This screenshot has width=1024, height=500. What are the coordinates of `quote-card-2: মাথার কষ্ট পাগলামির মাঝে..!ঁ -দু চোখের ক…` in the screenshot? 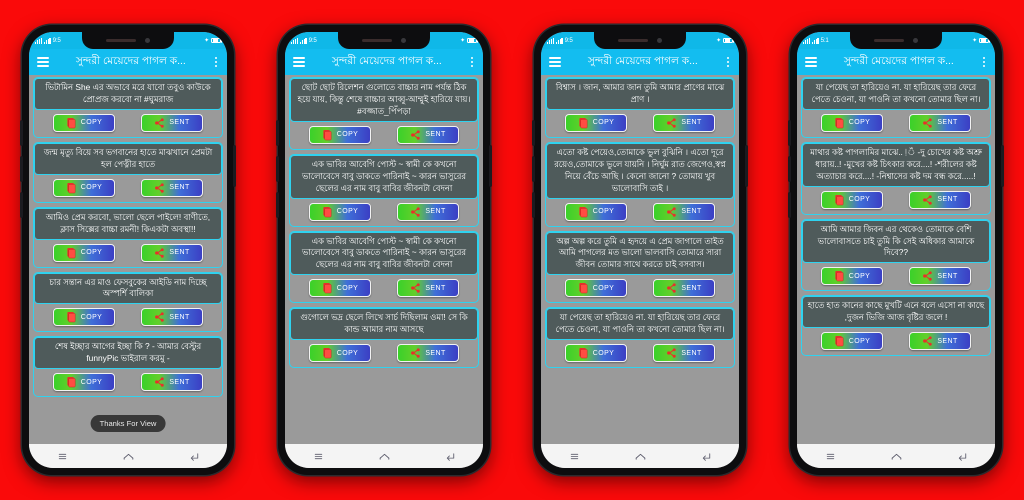 It's located at (896, 178).